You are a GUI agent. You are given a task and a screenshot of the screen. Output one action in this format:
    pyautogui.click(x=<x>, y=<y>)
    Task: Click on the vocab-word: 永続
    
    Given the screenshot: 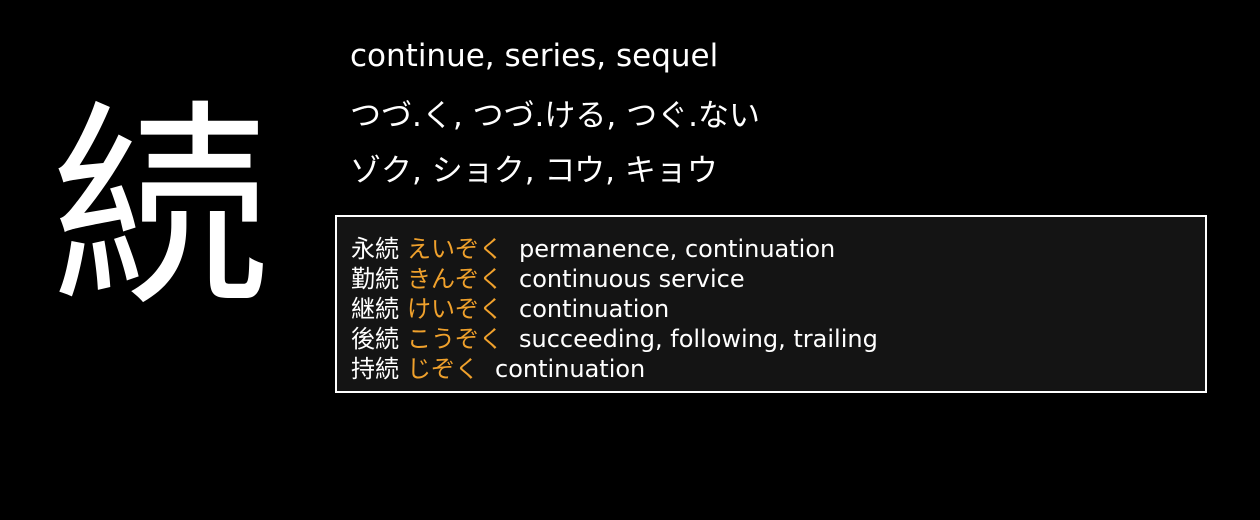 What is the action you would take?
    pyautogui.click(x=375, y=249)
    